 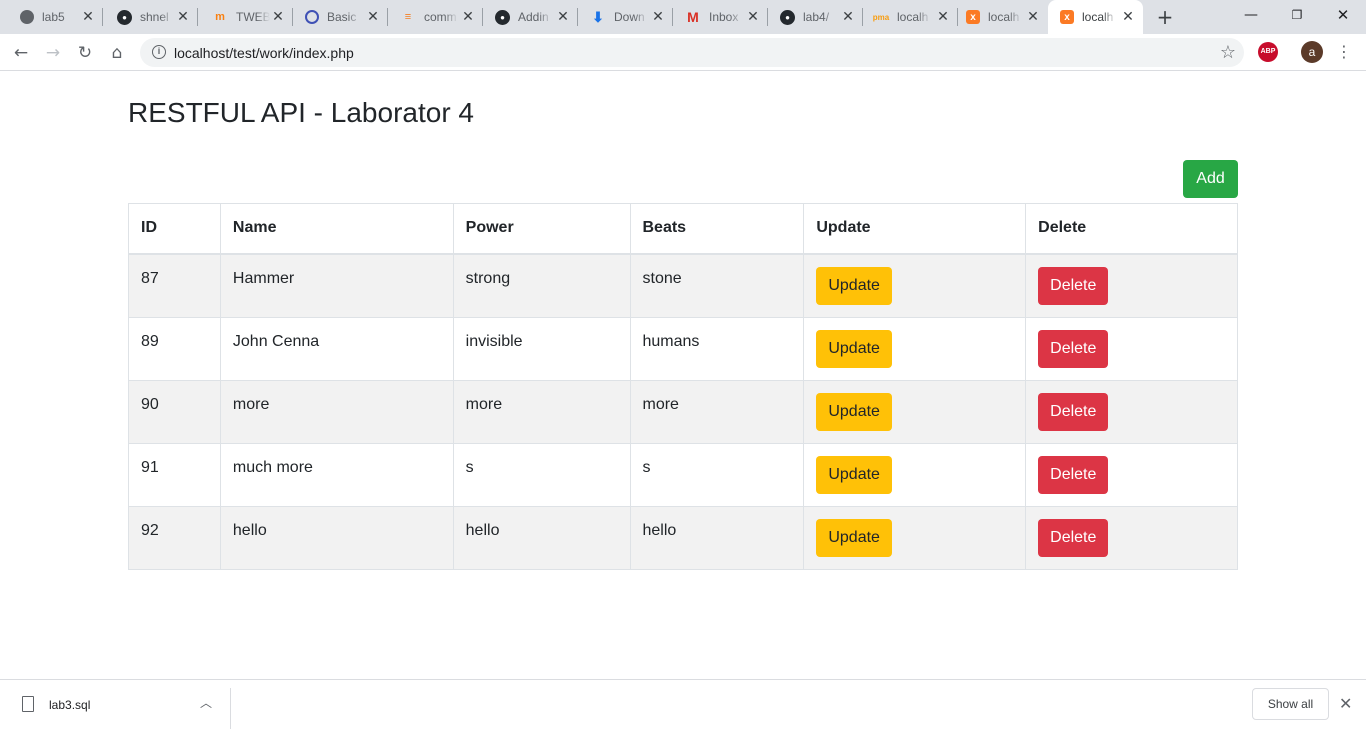 I want to click on adblock-icon: ABP, so click(x=1268, y=52).